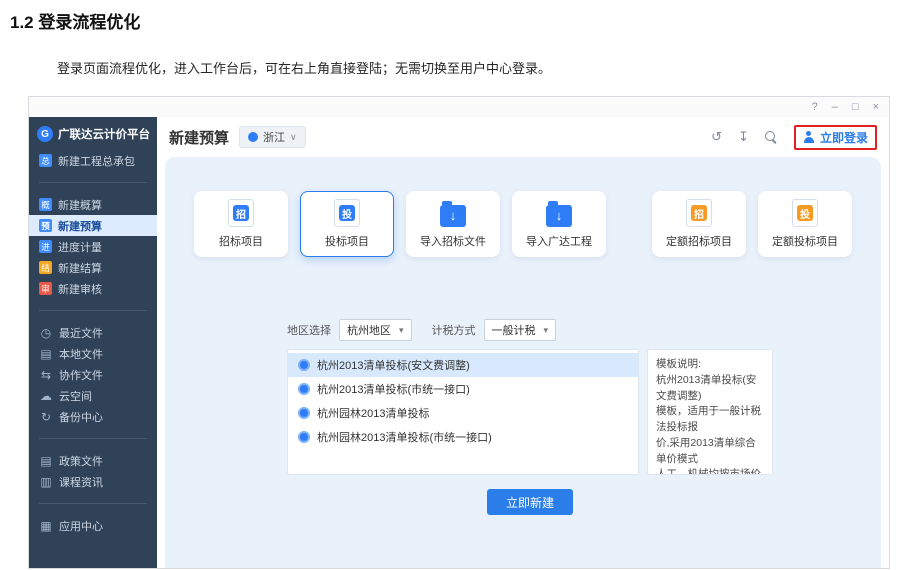 This screenshot has height=570, width=919. I want to click on template-description-line: 模板，适用于一般计税法投标报, so click(708, 419).